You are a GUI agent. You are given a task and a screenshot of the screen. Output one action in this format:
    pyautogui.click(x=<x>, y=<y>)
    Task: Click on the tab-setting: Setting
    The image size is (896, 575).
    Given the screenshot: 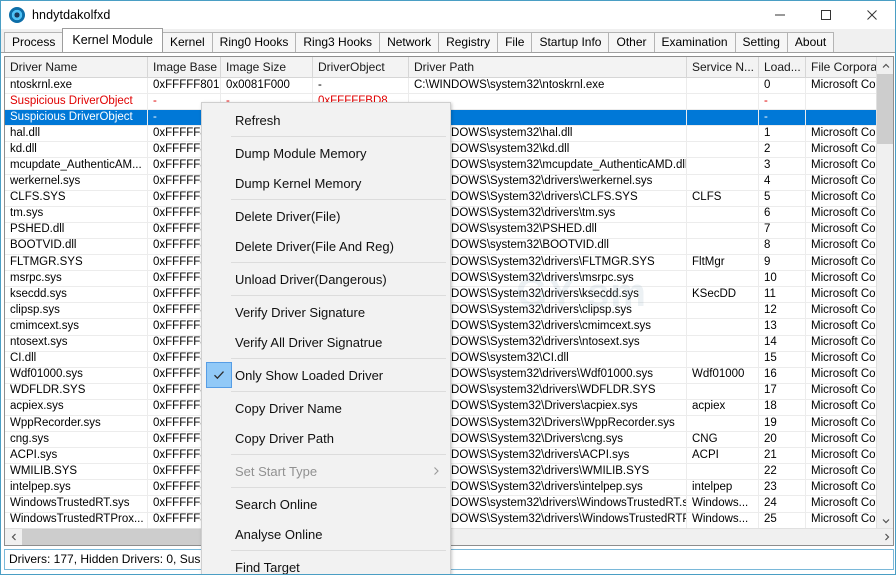 What is the action you would take?
    pyautogui.click(x=761, y=42)
    